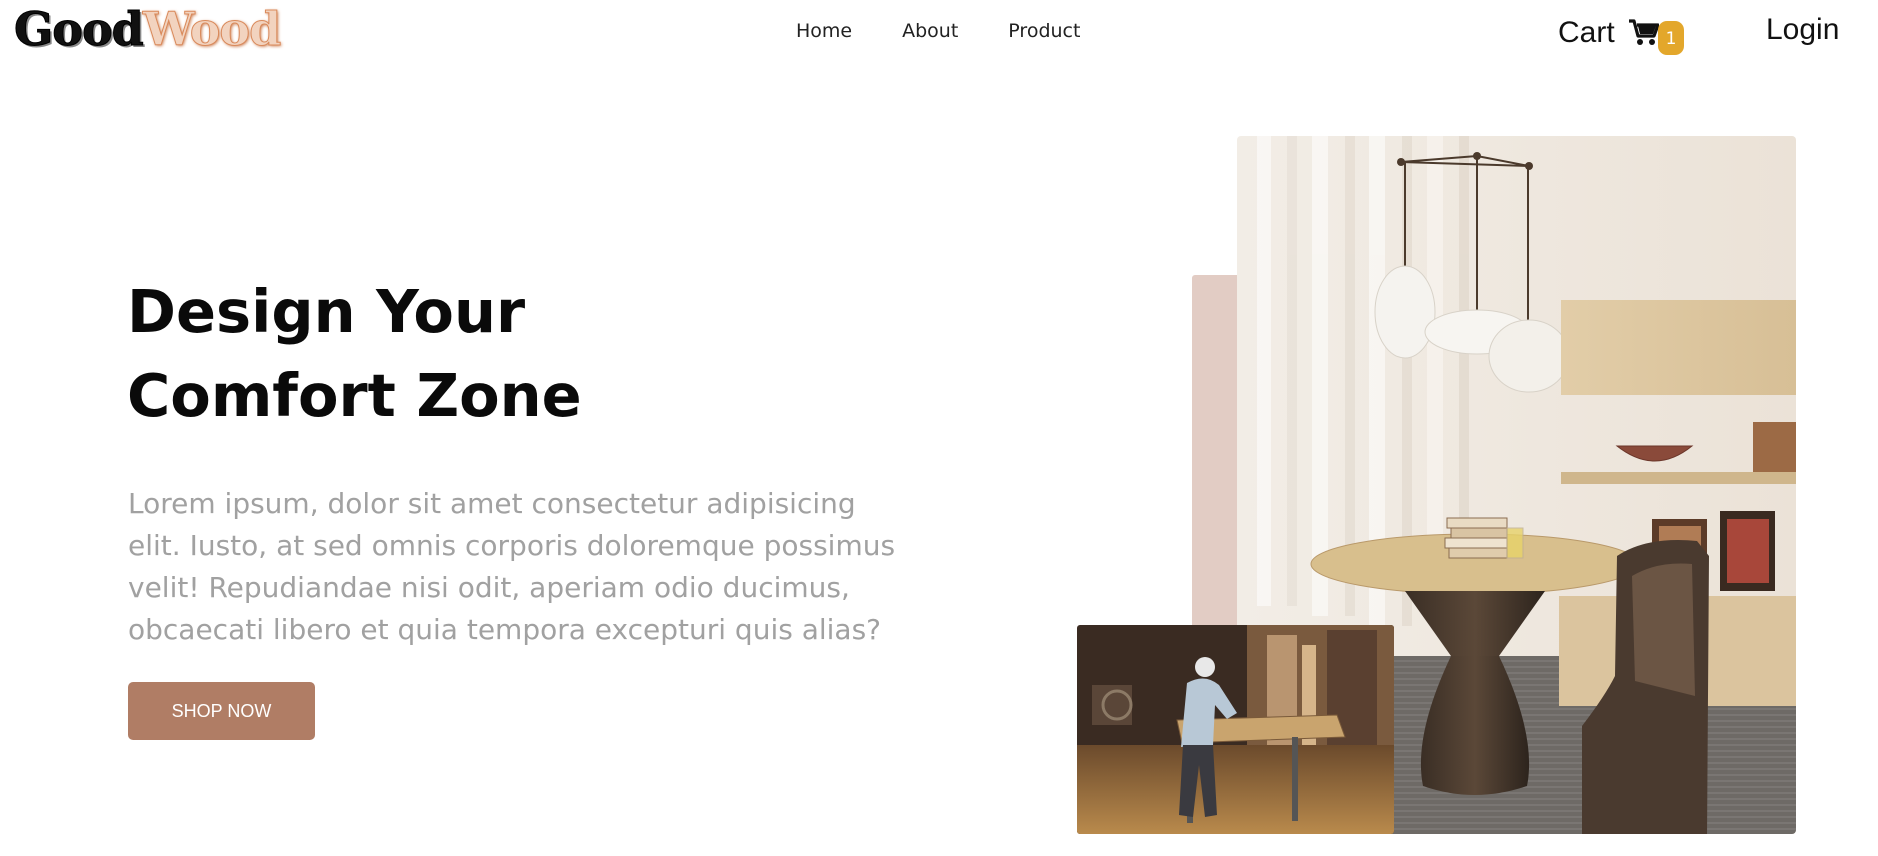 This screenshot has height=856, width=1878. What do you see at coordinates (1802, 30) in the screenshot?
I see `login-link: Login` at bounding box center [1802, 30].